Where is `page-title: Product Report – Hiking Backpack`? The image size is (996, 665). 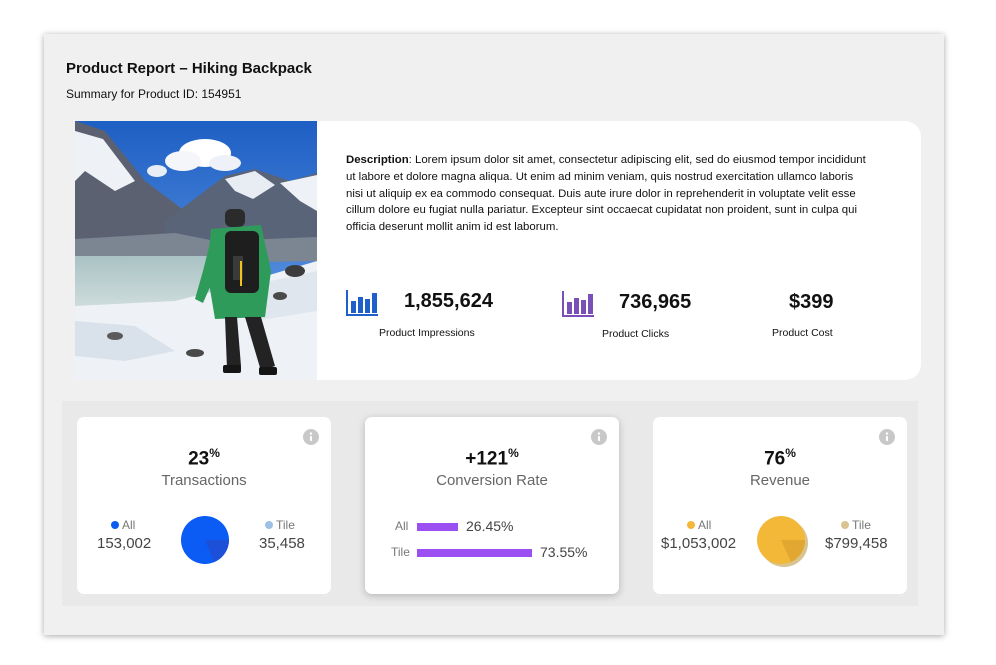
page-title: Product Report – Hiking Backpack is located at coordinates (189, 68).